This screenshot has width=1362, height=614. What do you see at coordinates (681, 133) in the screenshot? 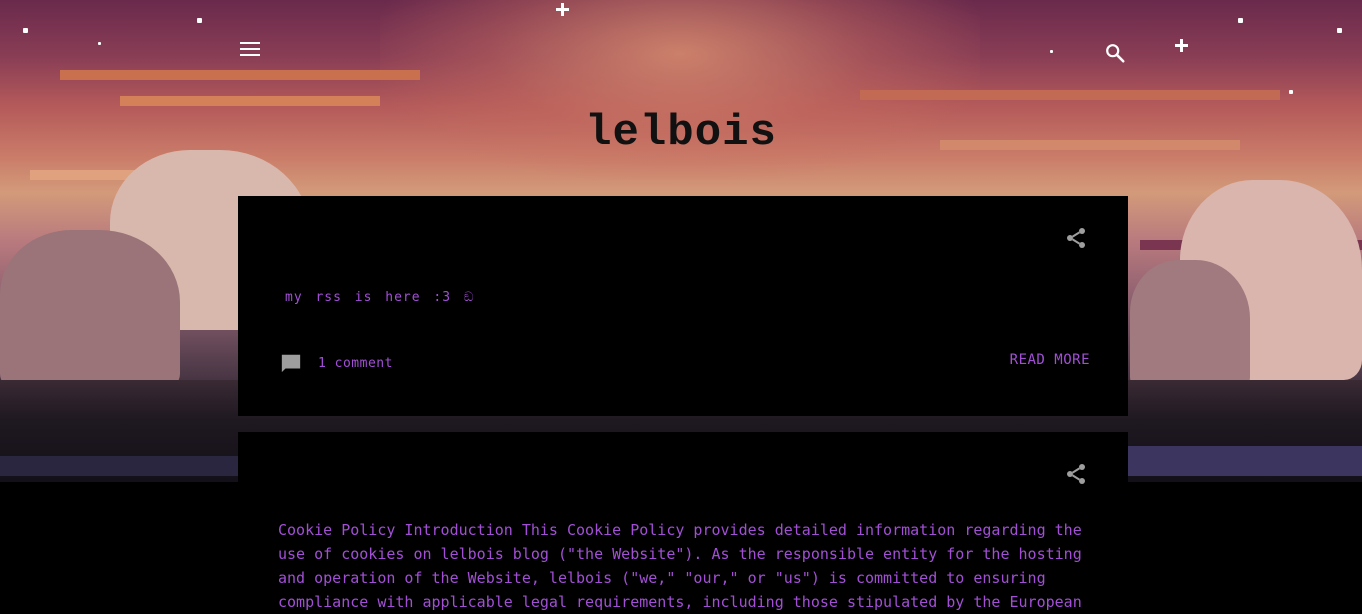
I see `blog-title: lelbois` at bounding box center [681, 133].